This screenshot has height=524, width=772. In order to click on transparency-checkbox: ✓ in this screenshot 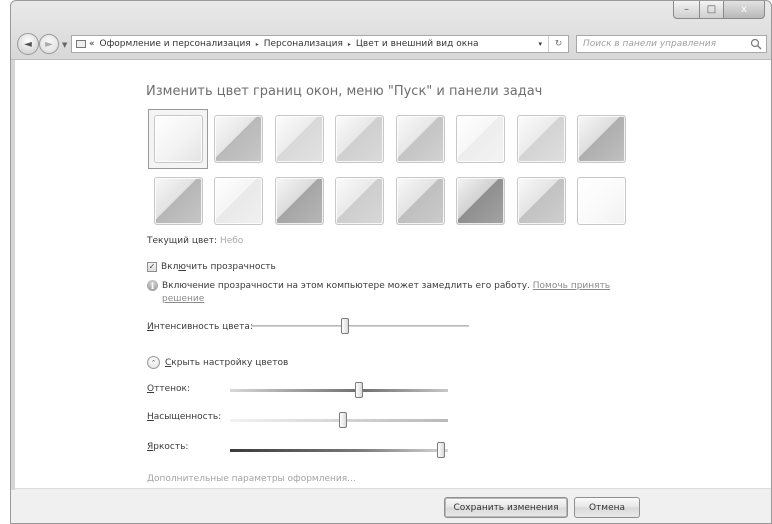, I will do `click(152, 267)`.